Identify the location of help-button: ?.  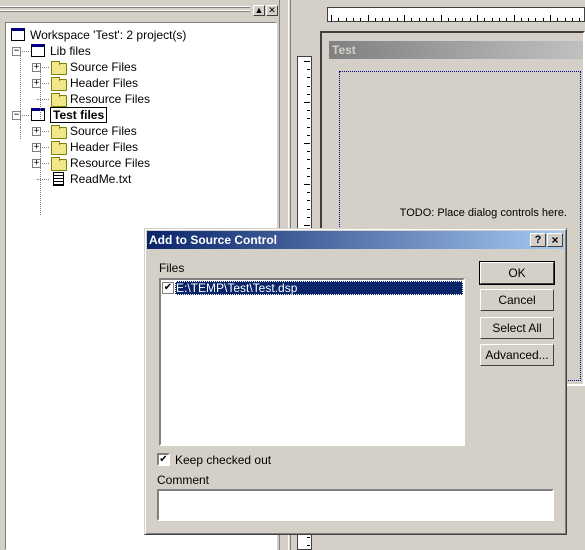
(538, 240).